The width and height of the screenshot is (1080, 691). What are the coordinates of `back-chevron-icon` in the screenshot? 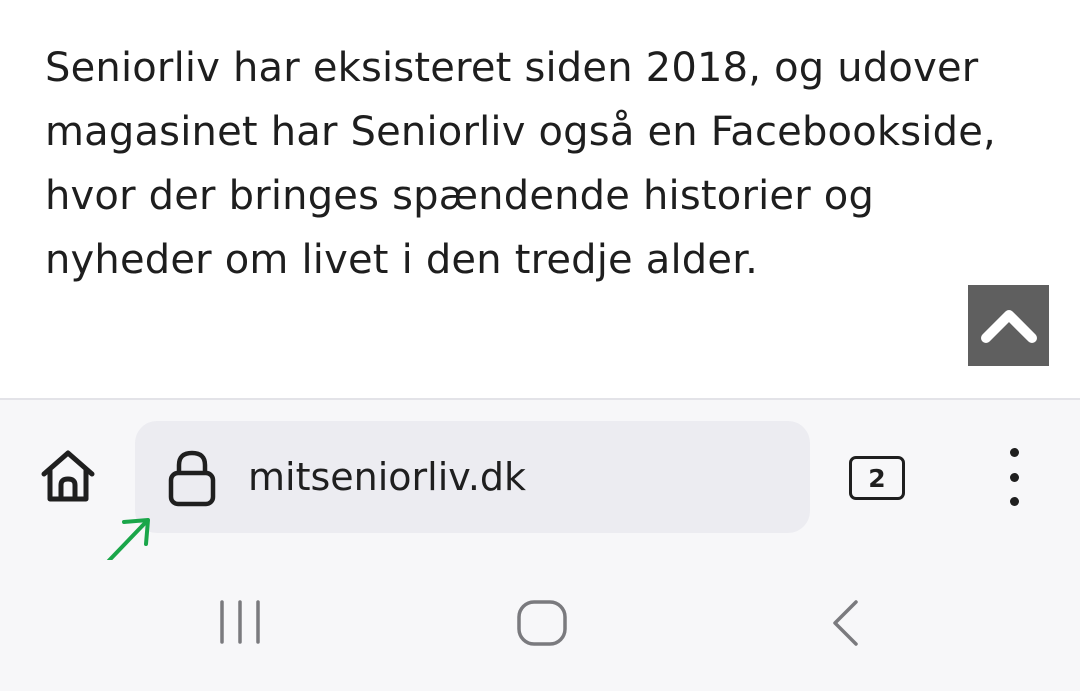 It's located at (846, 623).